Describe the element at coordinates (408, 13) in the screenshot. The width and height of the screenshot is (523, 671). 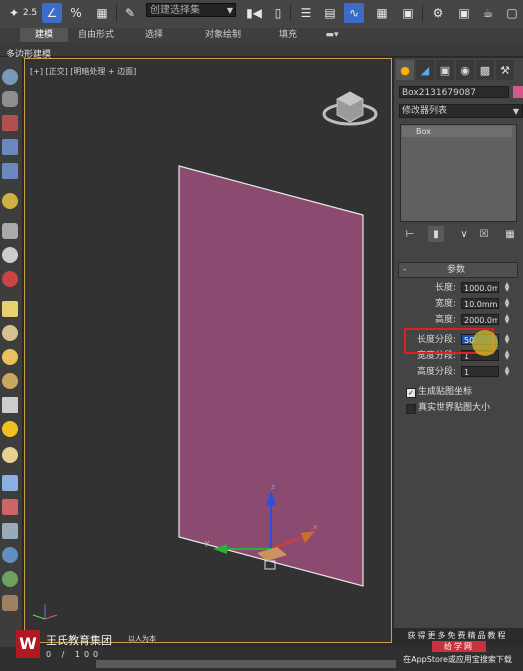
I see `material-editor-icon: ▣` at that location.